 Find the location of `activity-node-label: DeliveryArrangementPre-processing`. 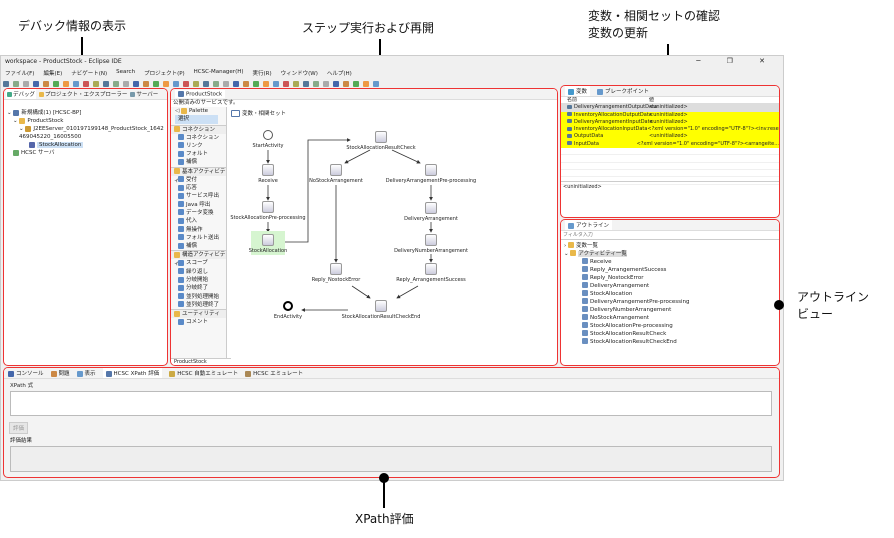

activity-node-label: DeliveryArrangementPre-processing is located at coordinates (431, 181).